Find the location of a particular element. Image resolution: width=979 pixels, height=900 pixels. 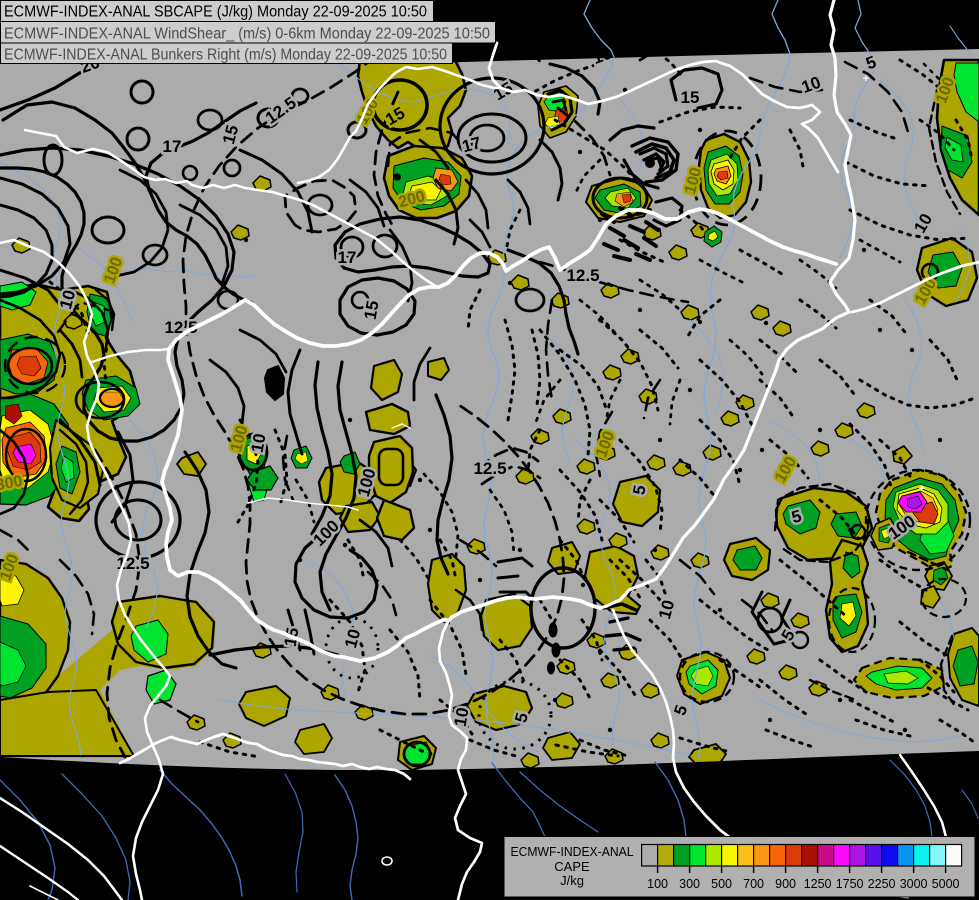

svg-text: CAPE is located at coordinates (572, 866).